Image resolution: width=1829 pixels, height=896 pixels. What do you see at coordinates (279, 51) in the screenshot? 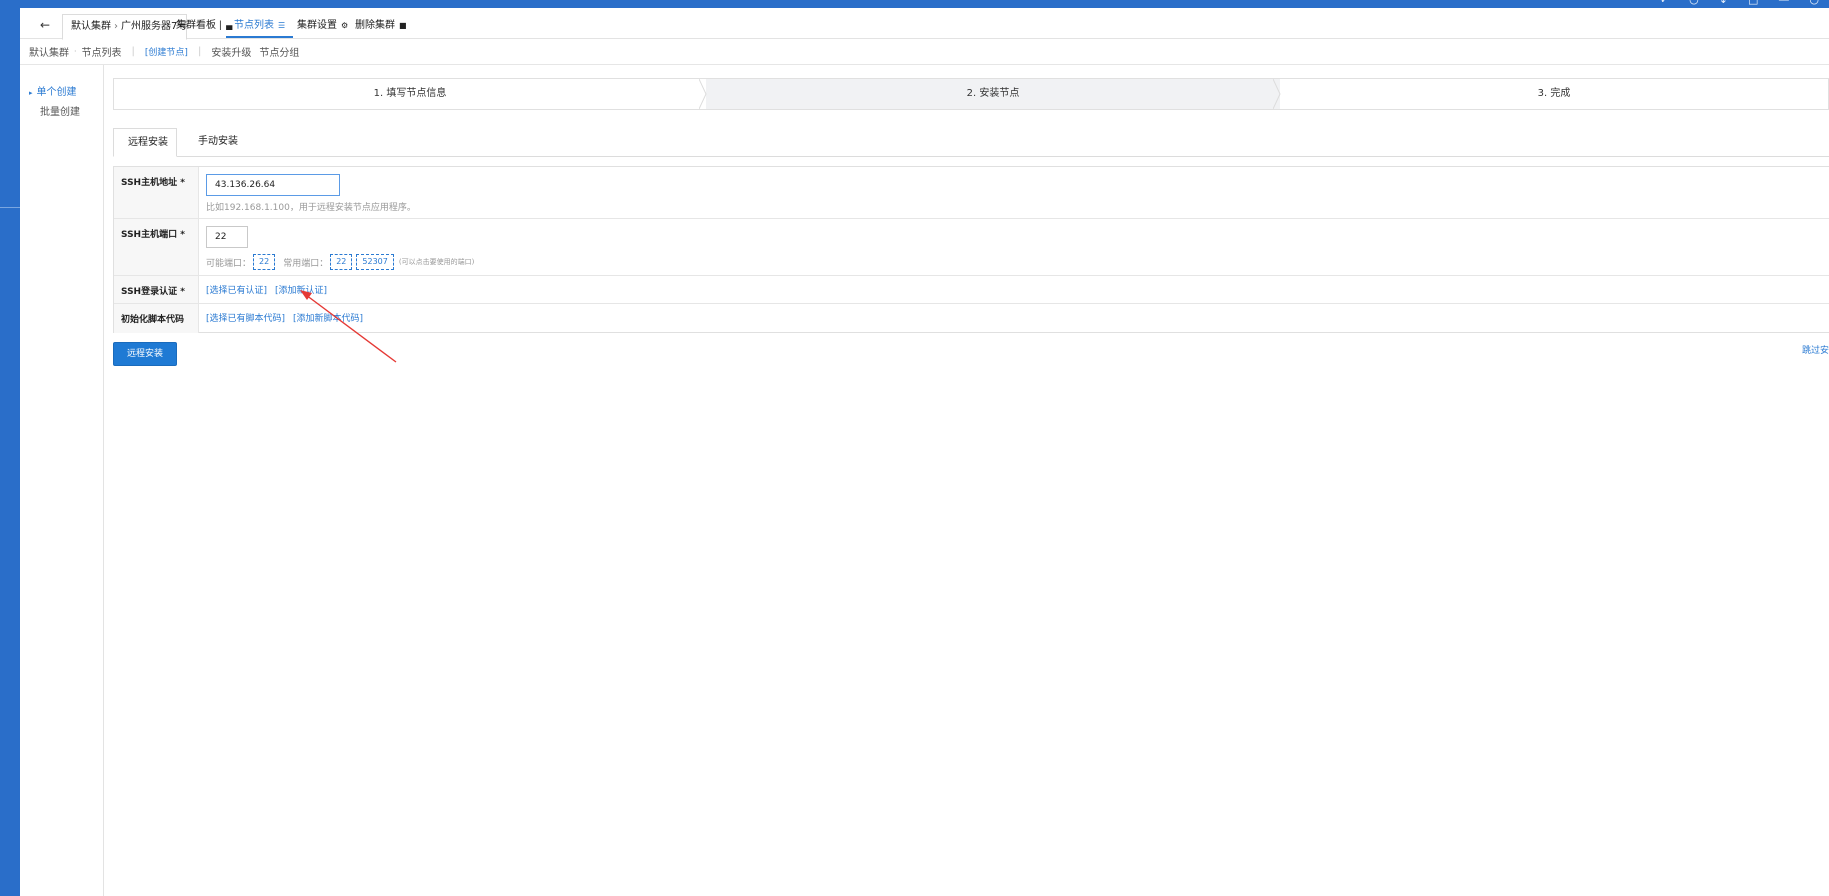
I see `subnav-group-link: 节点分组` at bounding box center [279, 51].